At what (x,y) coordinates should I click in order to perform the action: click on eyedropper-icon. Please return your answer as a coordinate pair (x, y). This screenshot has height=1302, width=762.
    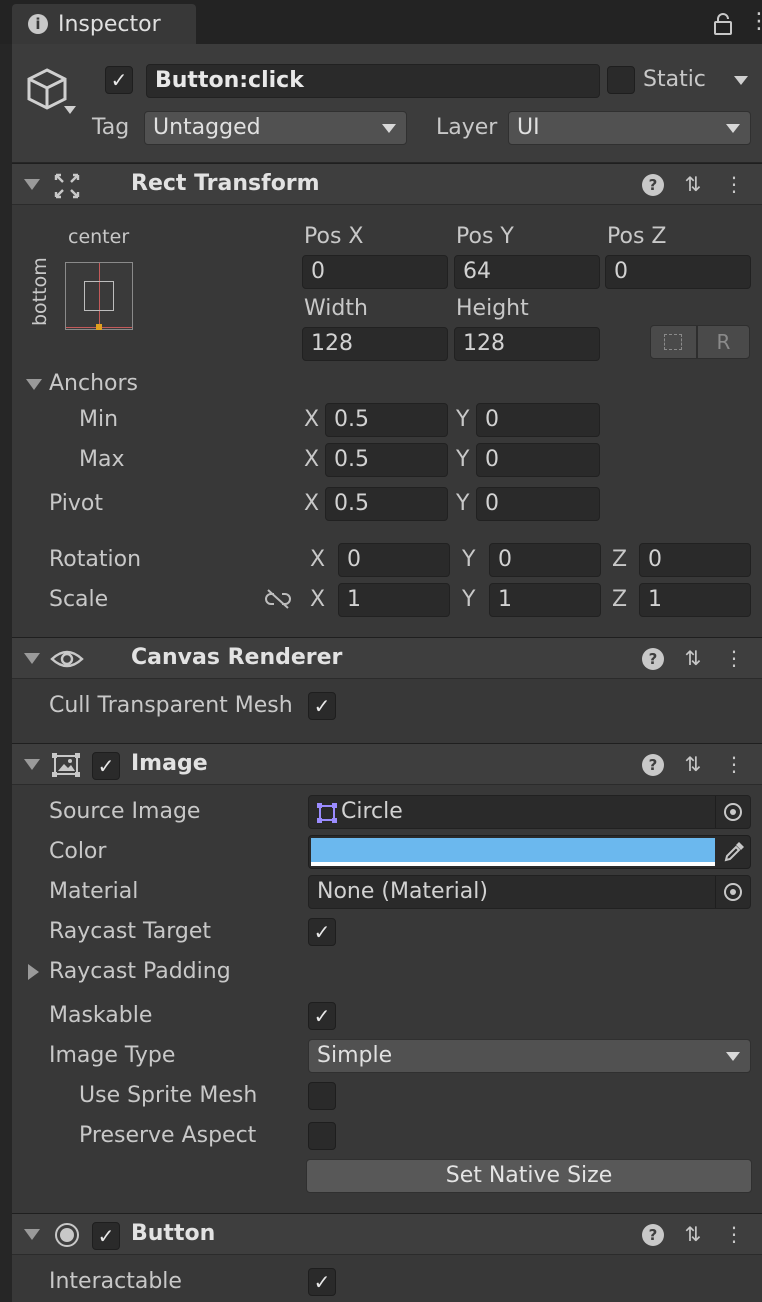
    Looking at the image, I should click on (734, 852).